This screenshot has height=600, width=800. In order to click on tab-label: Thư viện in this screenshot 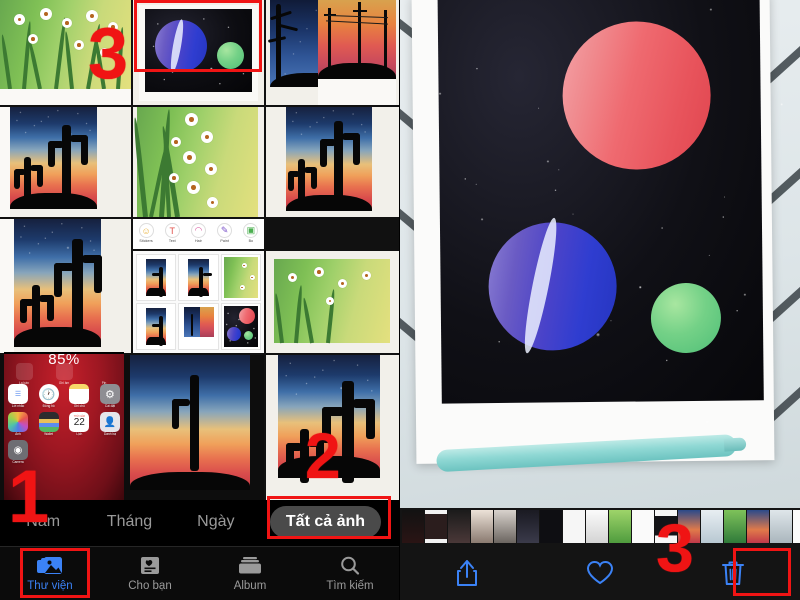, I will do `click(50, 585)`.